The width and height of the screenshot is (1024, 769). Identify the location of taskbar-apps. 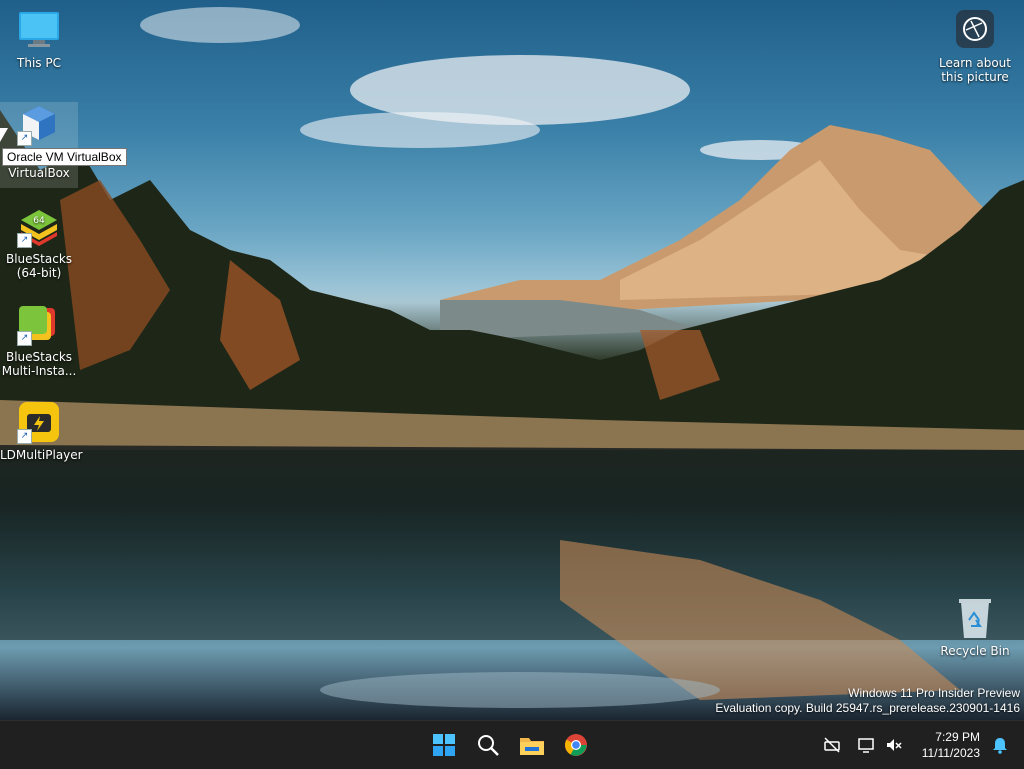
(510, 745).